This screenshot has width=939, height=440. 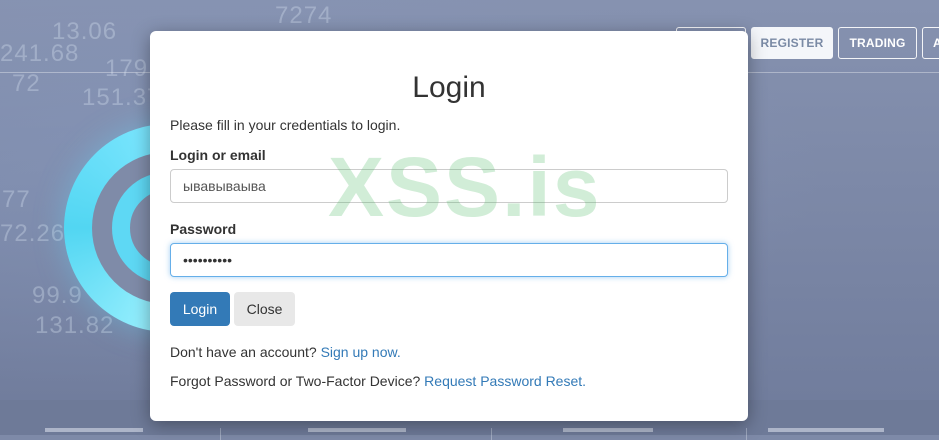 I want to click on password-input: ••••••••••, so click(x=449, y=260).